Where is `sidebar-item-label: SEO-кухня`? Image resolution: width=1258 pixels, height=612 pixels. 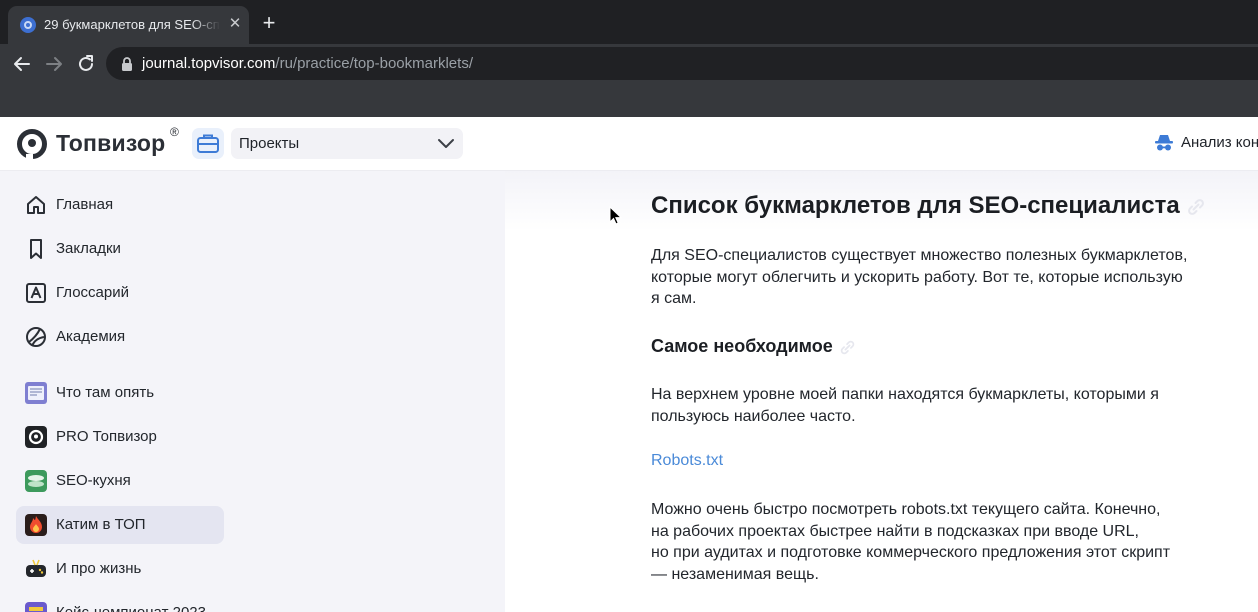 sidebar-item-label: SEO-кухня is located at coordinates (93, 480).